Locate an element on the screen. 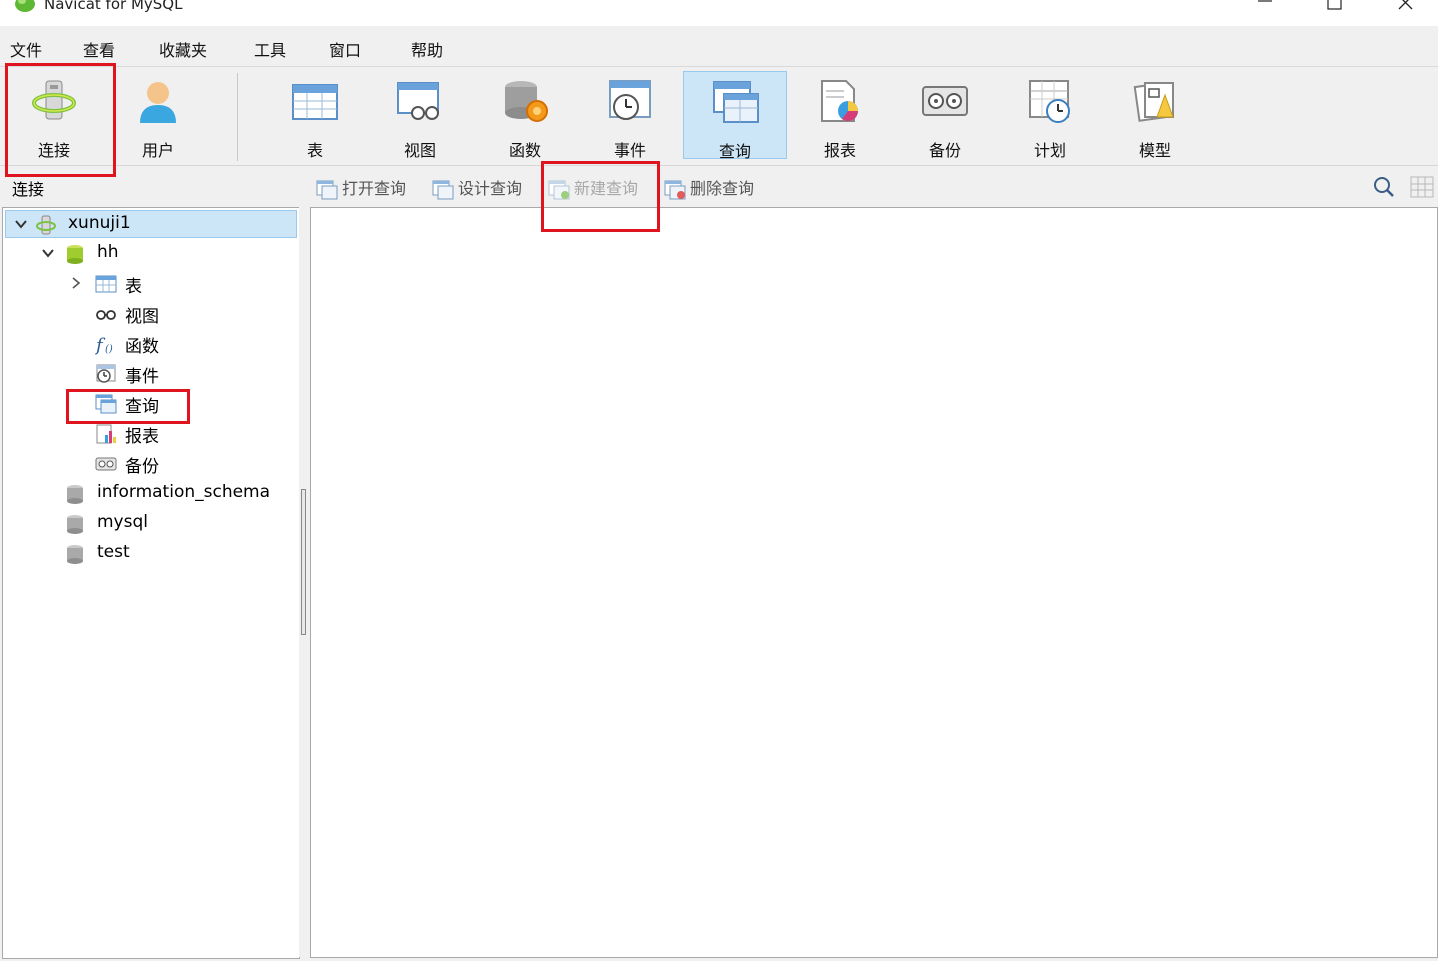 Image resolution: width=1438 pixels, height=961 pixels. open-query-button: 打开查询 is located at coordinates (361, 187).